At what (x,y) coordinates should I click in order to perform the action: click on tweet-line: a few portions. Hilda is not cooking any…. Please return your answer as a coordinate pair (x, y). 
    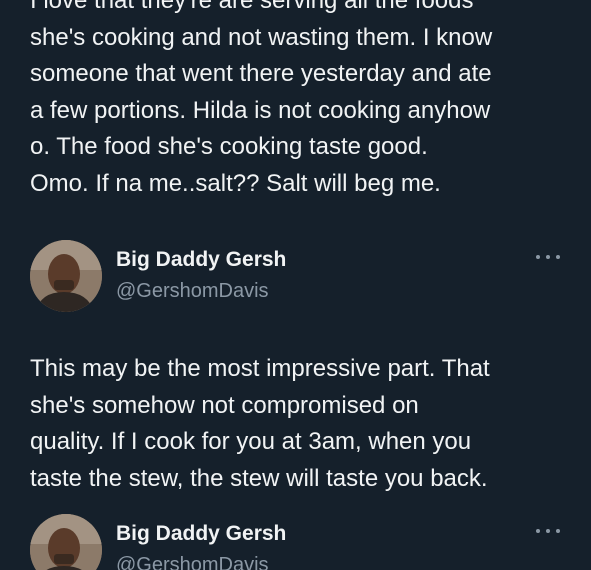
    Looking at the image, I should click on (260, 110).